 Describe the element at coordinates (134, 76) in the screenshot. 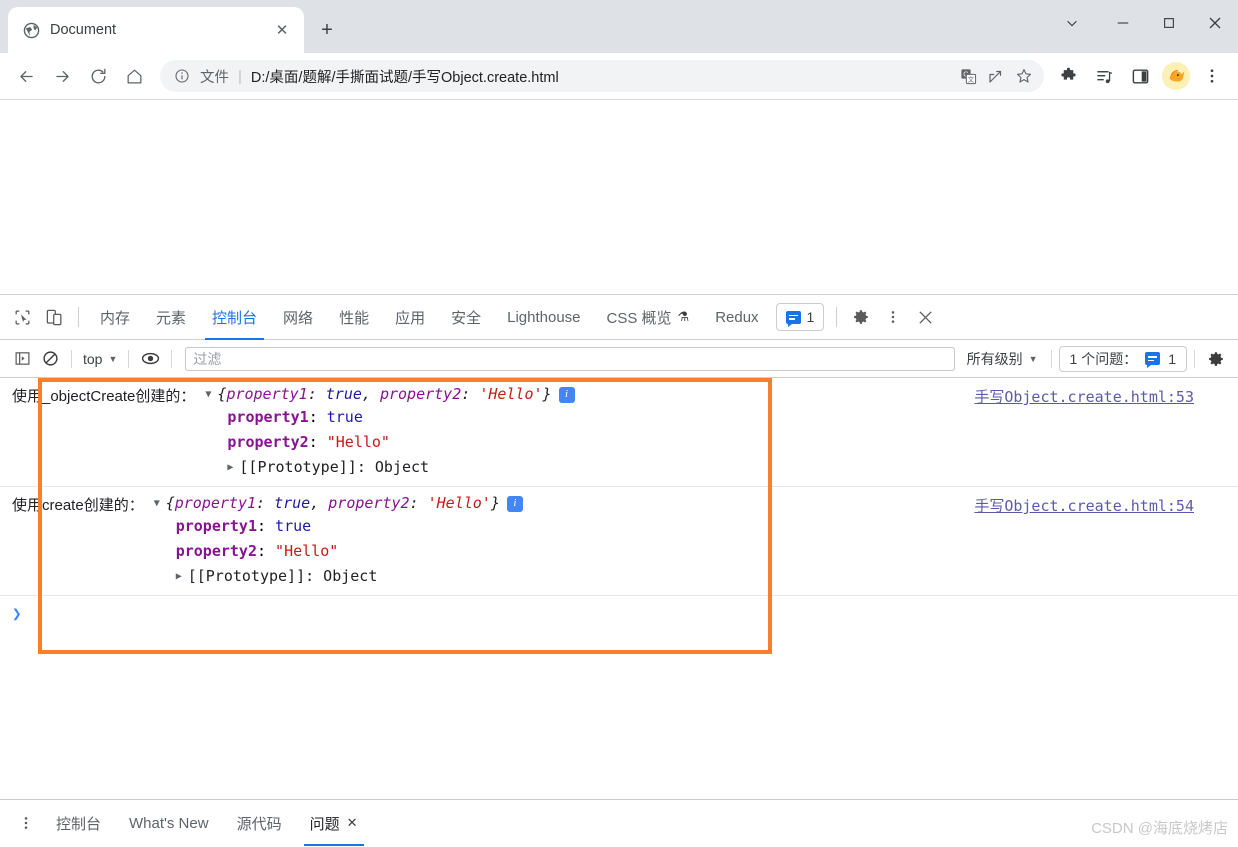

I see `home-icon` at that location.